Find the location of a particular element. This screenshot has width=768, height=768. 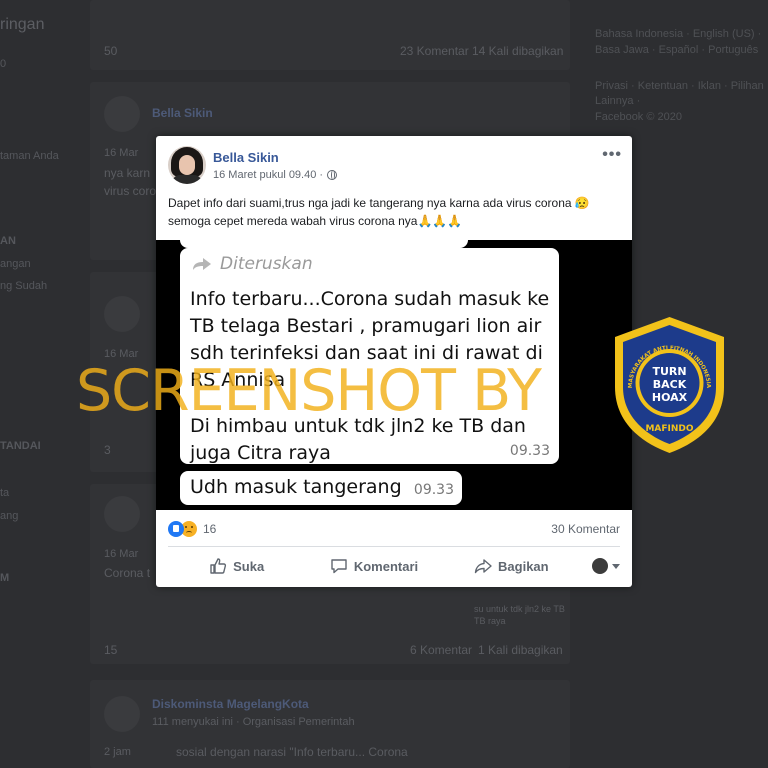

user-avatar is located at coordinates (599, 566).